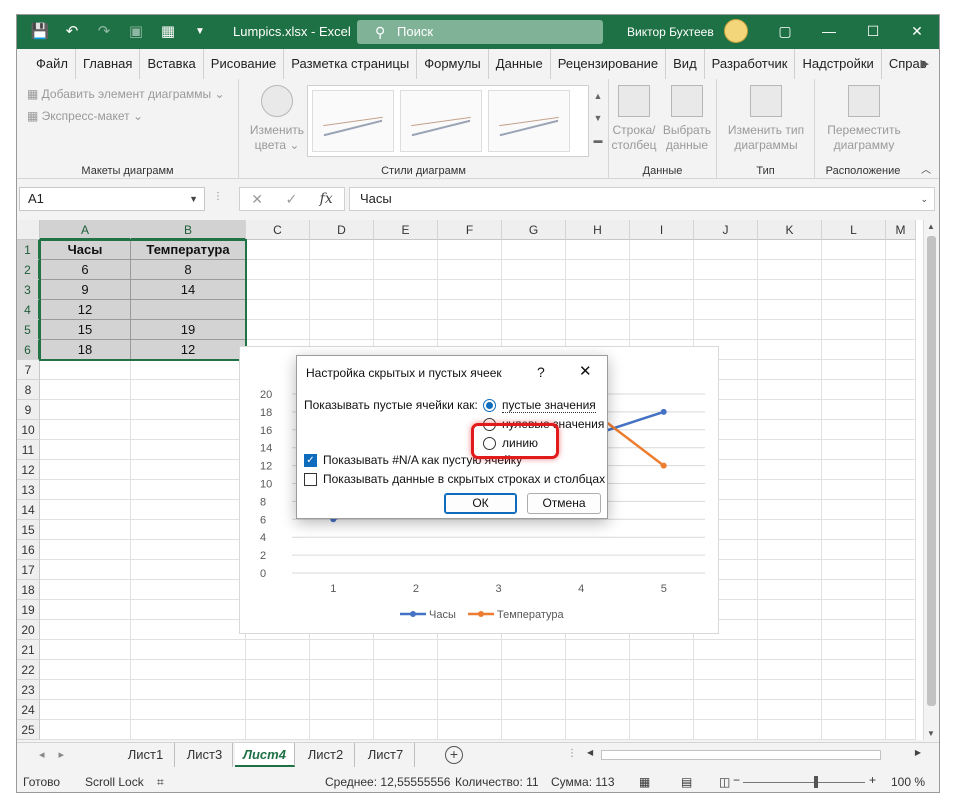 The width and height of the screenshot is (955, 807). Describe the element at coordinates (28, 730) in the screenshot. I see `row-header: 25` at that location.